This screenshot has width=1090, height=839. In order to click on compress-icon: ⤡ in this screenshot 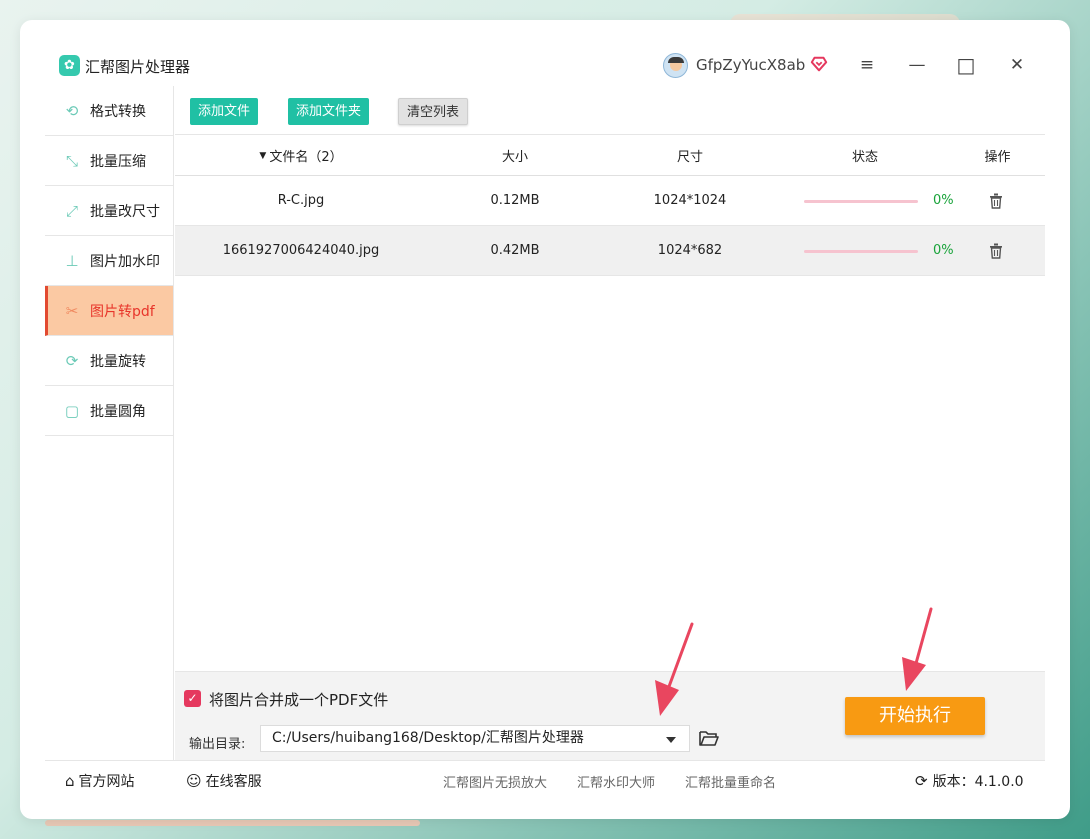, I will do `click(71, 160)`.